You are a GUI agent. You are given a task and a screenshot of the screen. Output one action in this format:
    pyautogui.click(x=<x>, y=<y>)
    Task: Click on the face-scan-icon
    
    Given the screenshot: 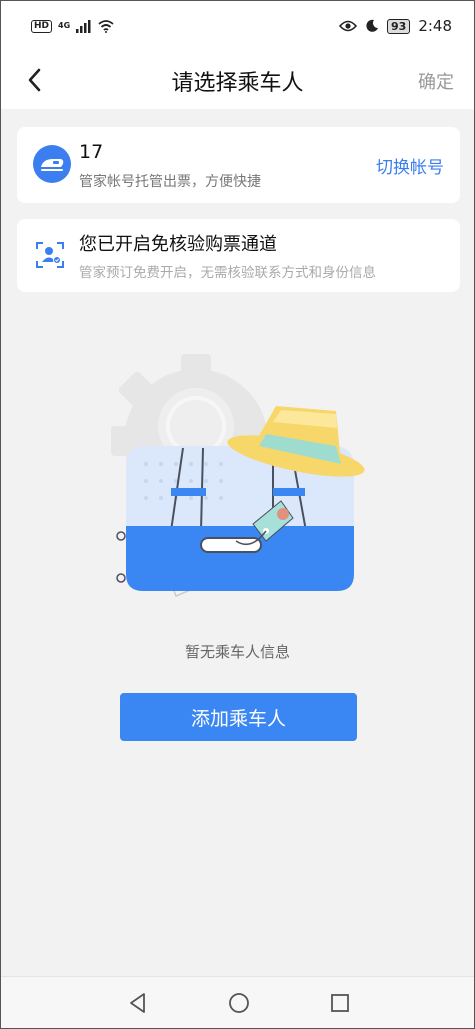 What is the action you would take?
    pyautogui.click(x=50, y=255)
    